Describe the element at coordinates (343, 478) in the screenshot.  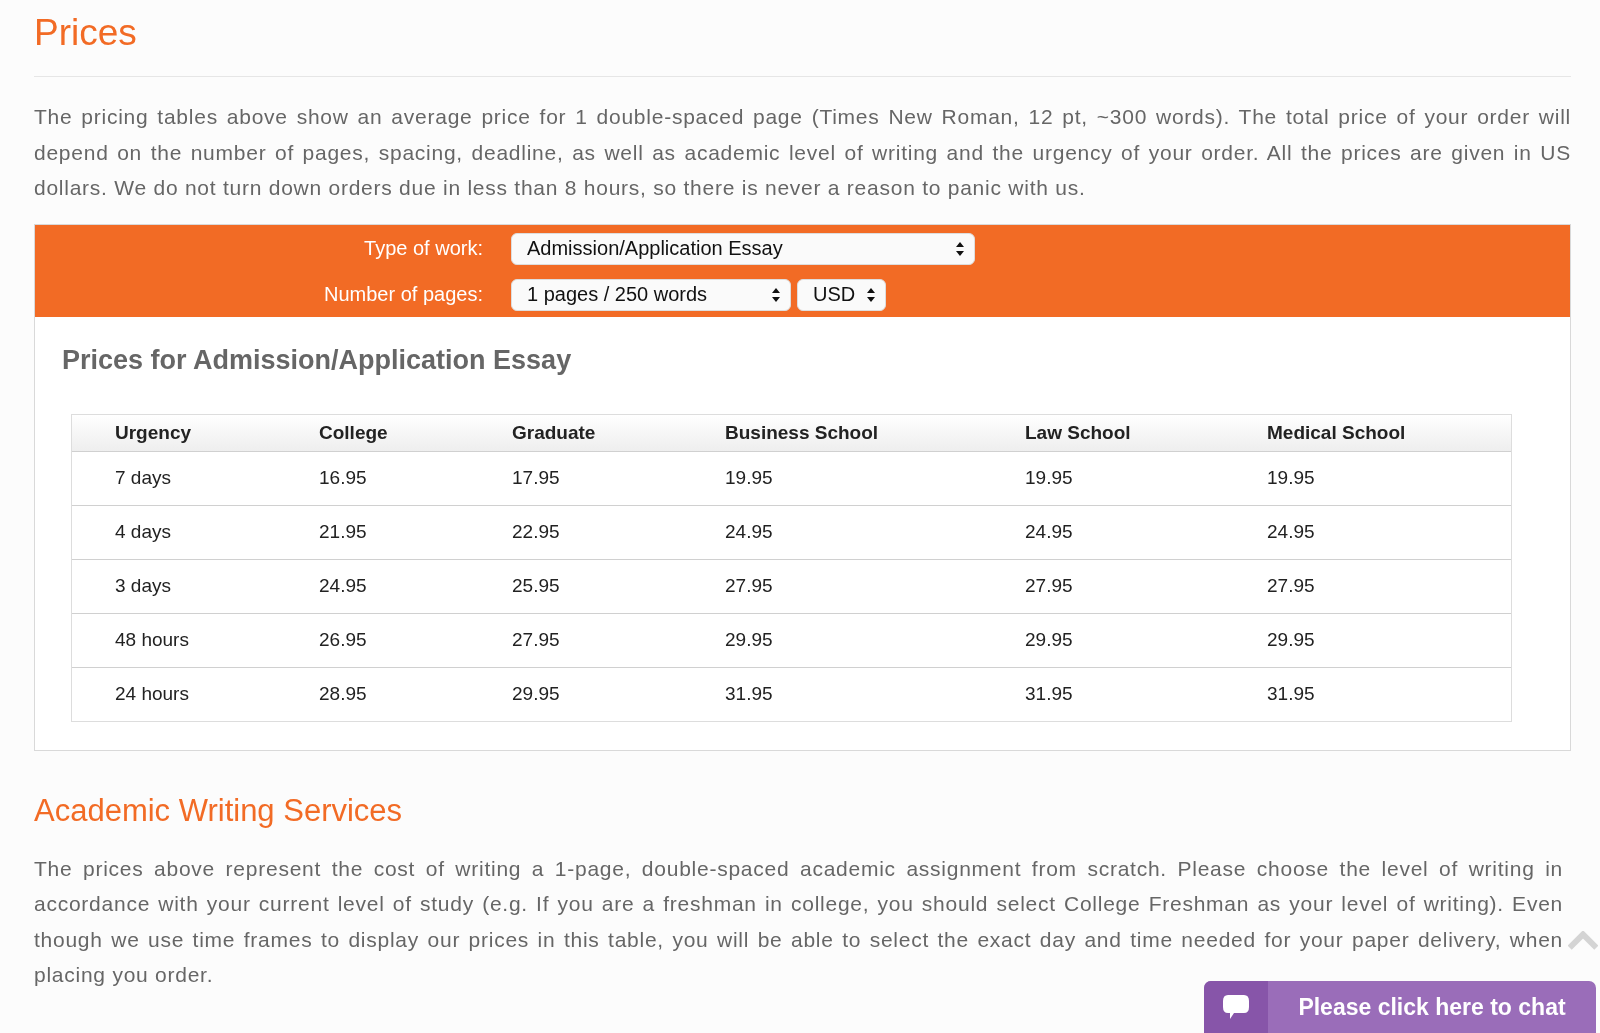
I see `table-cell-text: 16.95` at that location.